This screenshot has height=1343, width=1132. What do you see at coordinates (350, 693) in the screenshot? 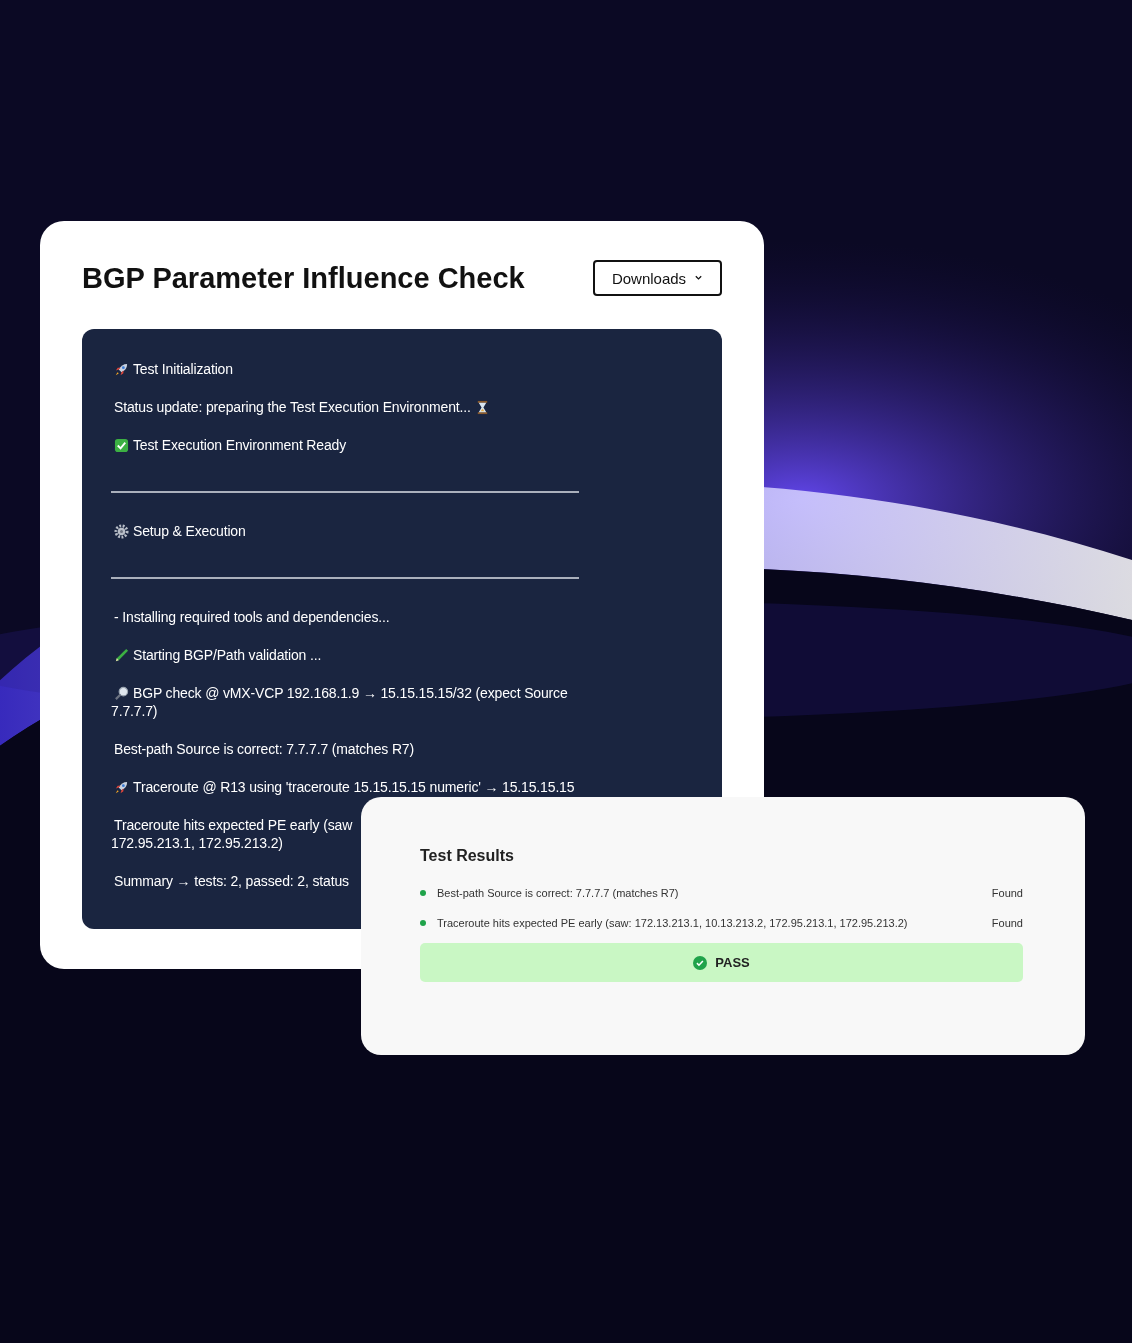
I see `log-line: BGP check @ vMX-VCP 192.168.1.9 → 15.15.15.15/32 (expect Source` at bounding box center [350, 693].